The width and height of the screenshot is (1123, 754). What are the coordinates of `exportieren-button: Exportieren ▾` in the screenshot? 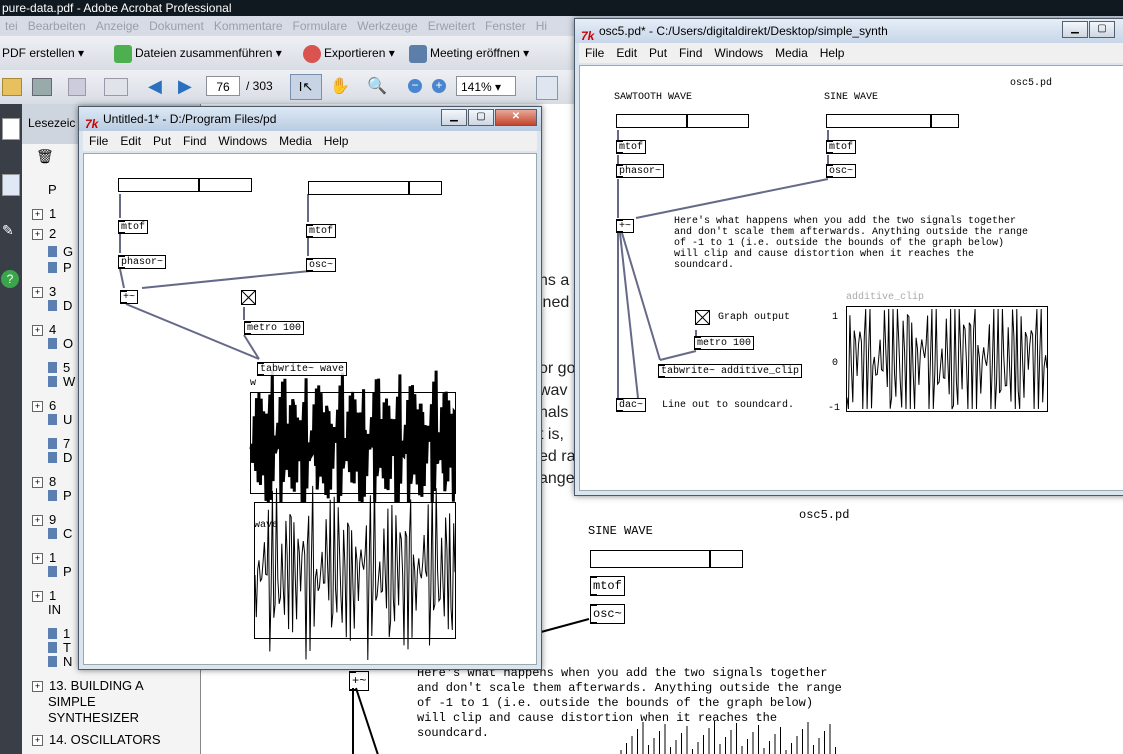 It's located at (349, 53).